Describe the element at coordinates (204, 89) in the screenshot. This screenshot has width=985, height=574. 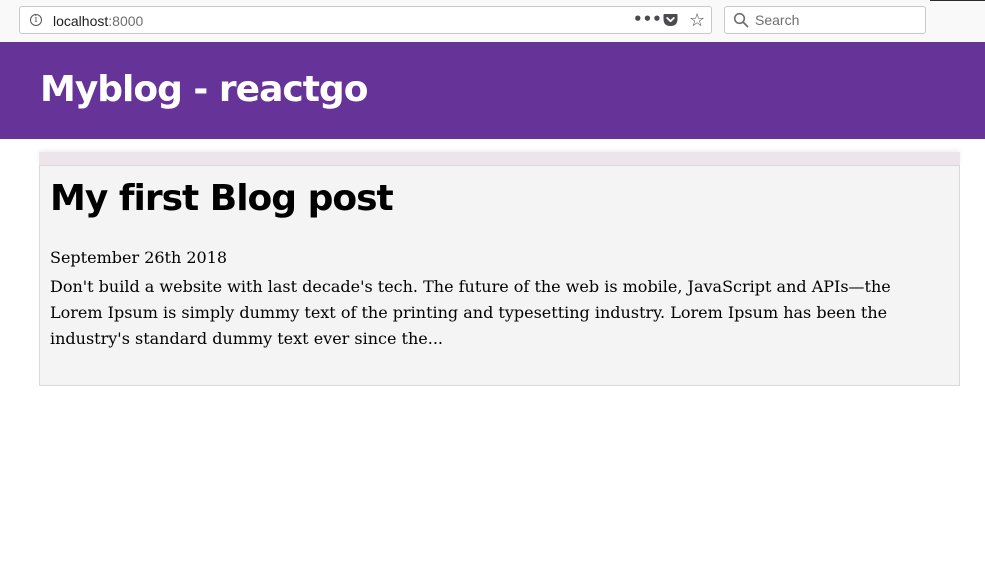
I see `site-title-link: Myblog - reactgo` at that location.